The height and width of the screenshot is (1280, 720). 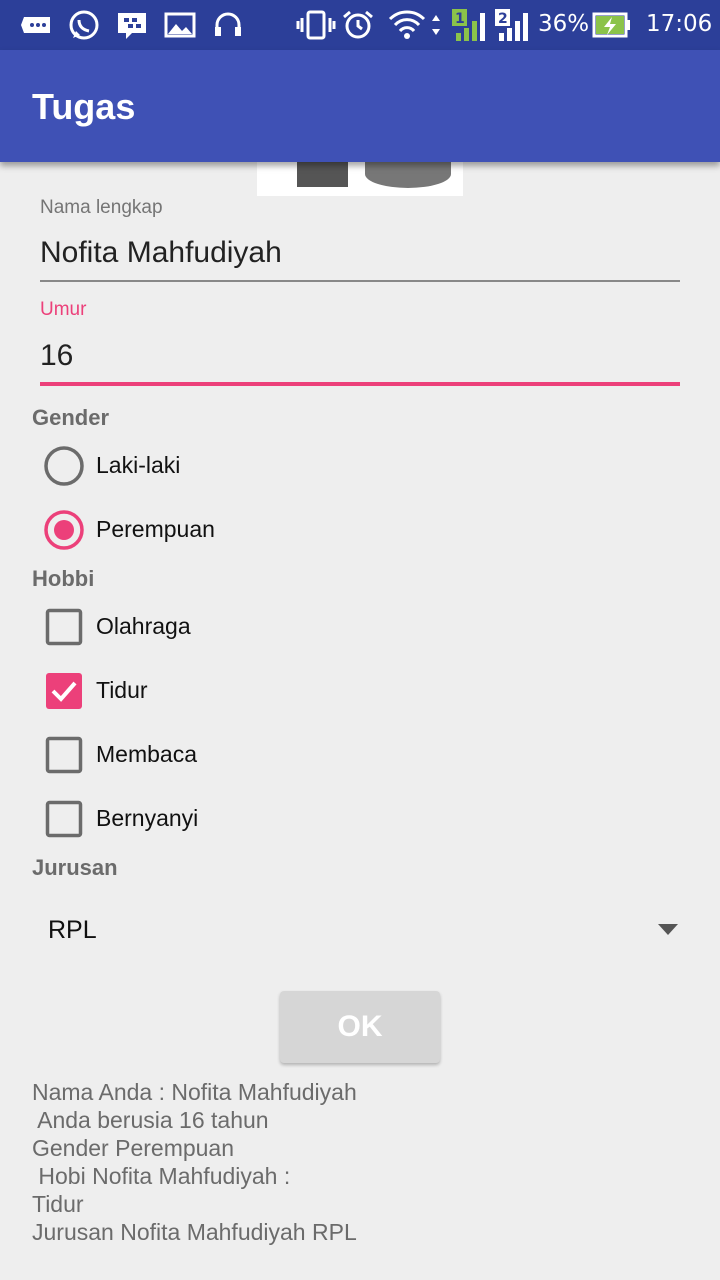 What do you see at coordinates (64, 466) in the screenshot?
I see `radio-unchecked-icon` at bounding box center [64, 466].